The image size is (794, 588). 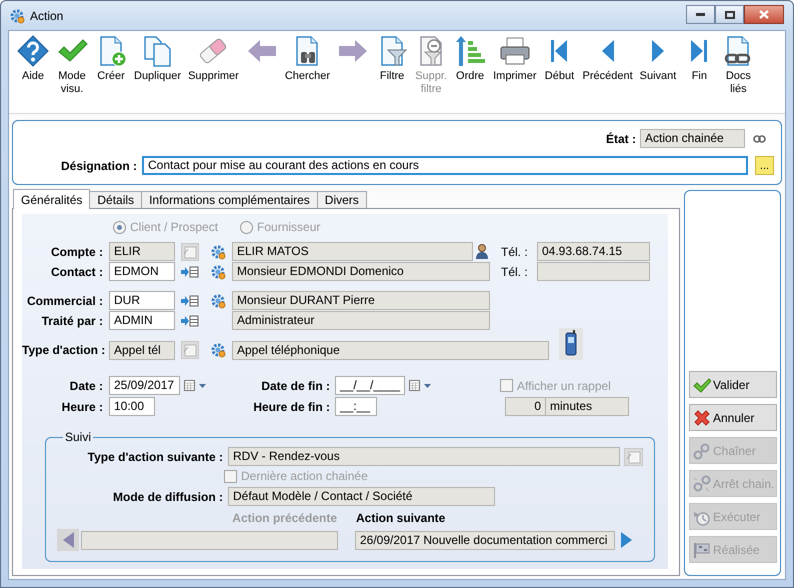 What do you see at coordinates (445, 165) in the screenshot?
I see `designation-field: Contact pour mise au courant des actions en cours` at bounding box center [445, 165].